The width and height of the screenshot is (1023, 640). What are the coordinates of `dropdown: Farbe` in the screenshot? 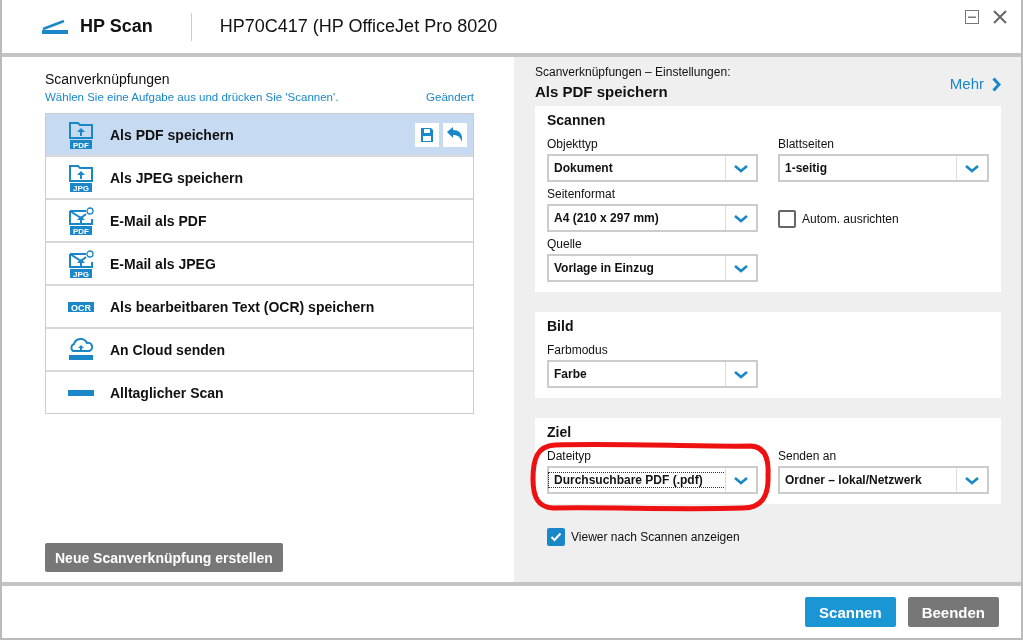 It's located at (652, 374).